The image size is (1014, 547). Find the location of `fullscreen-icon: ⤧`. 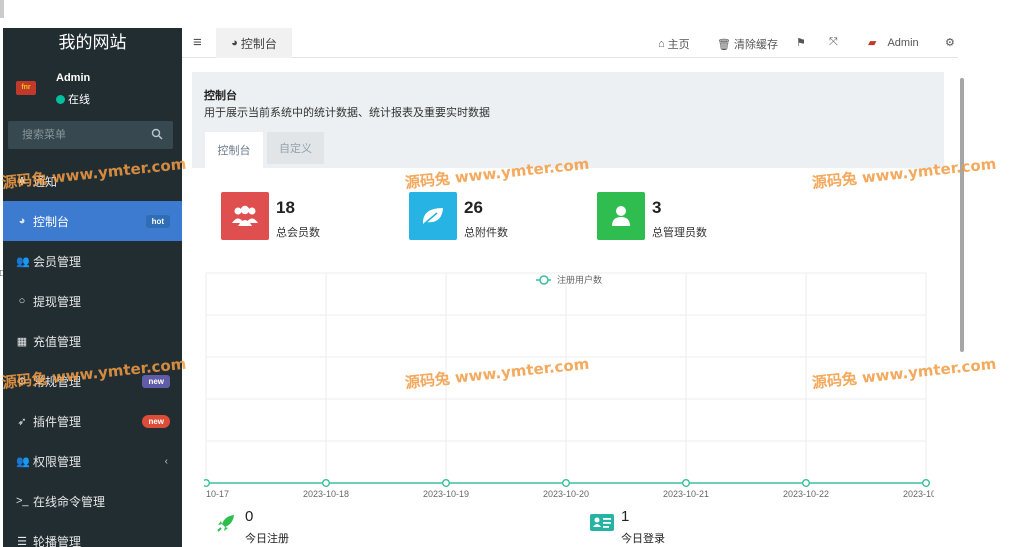

fullscreen-icon: ⤧ is located at coordinates (833, 42).